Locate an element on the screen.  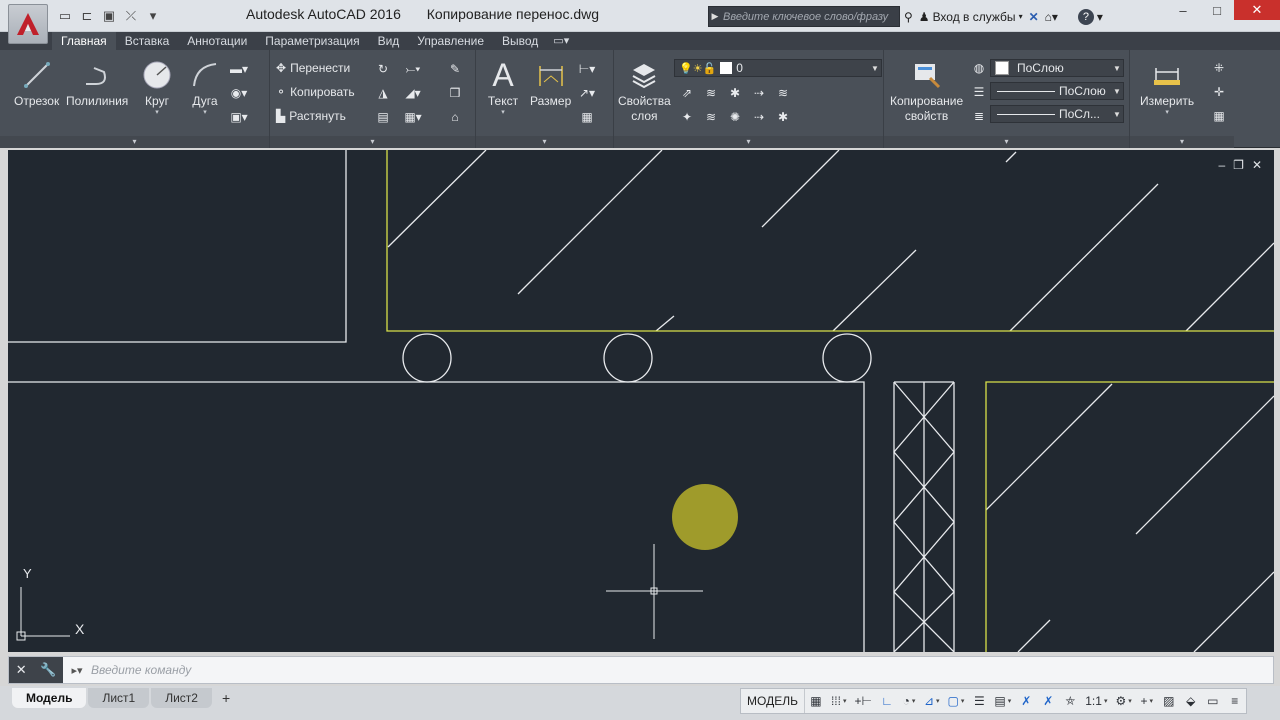
search-expand-icon: ▶ is located at coordinates (715, 16).